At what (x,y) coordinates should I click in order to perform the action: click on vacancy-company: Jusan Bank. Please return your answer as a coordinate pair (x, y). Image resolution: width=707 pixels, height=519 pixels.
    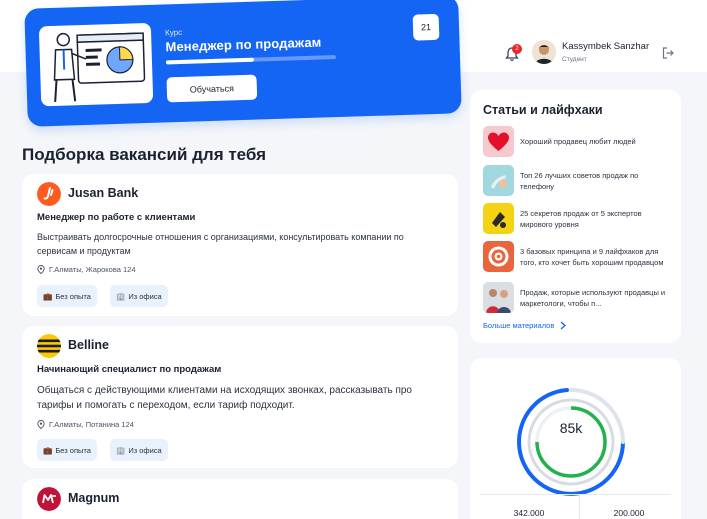
    Looking at the image, I should click on (103, 193).